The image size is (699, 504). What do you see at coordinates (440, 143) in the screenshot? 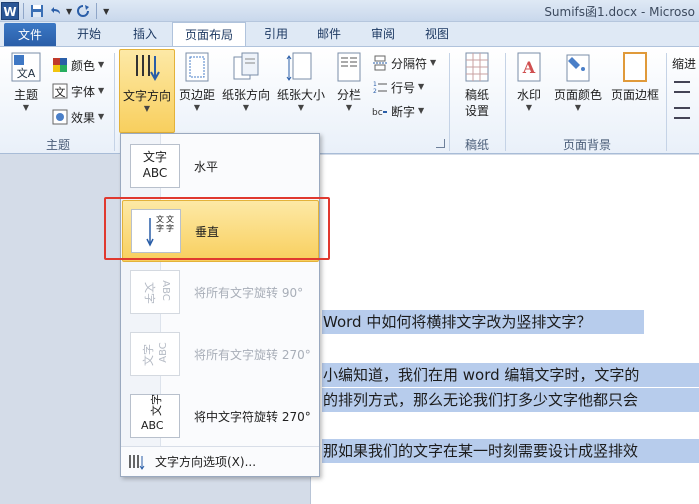
I see `page-setup-launcher-icon` at bounding box center [440, 143].